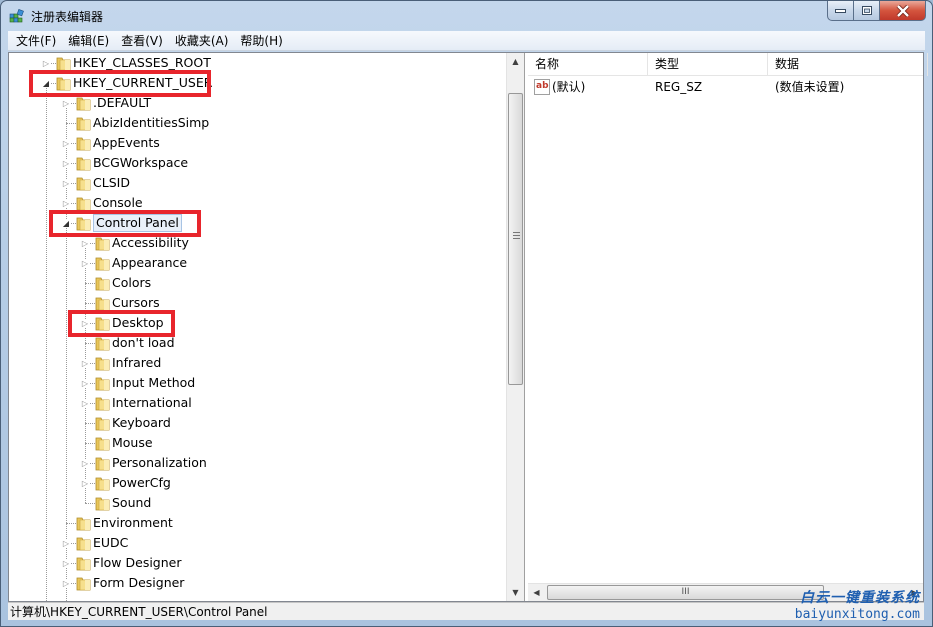 The image size is (933, 627). I want to click on menu-help: 帮助(H), so click(261, 41).